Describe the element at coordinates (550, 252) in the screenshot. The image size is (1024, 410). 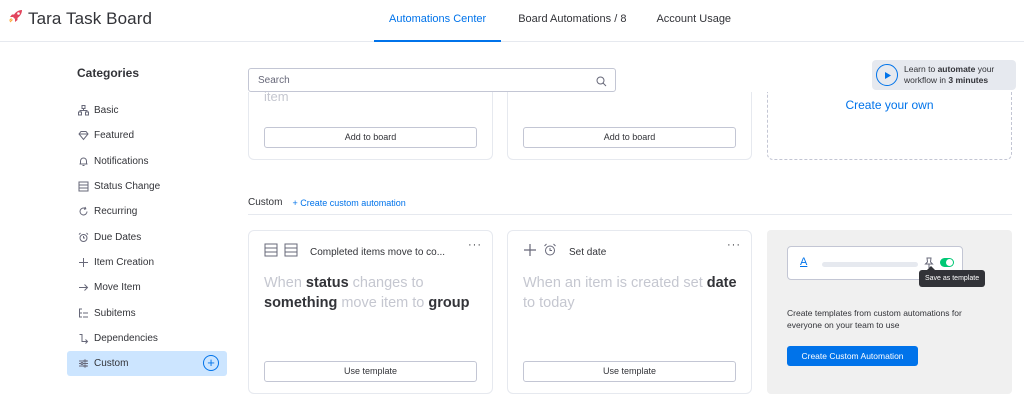
I see `alarm-clock-icon` at that location.